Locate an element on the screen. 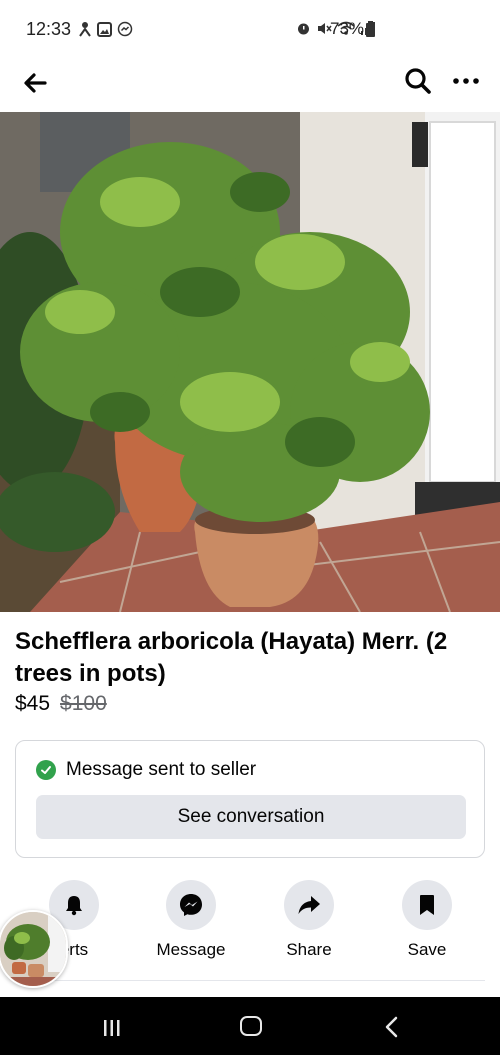  status-time: 12:33 is located at coordinates (49, 29).